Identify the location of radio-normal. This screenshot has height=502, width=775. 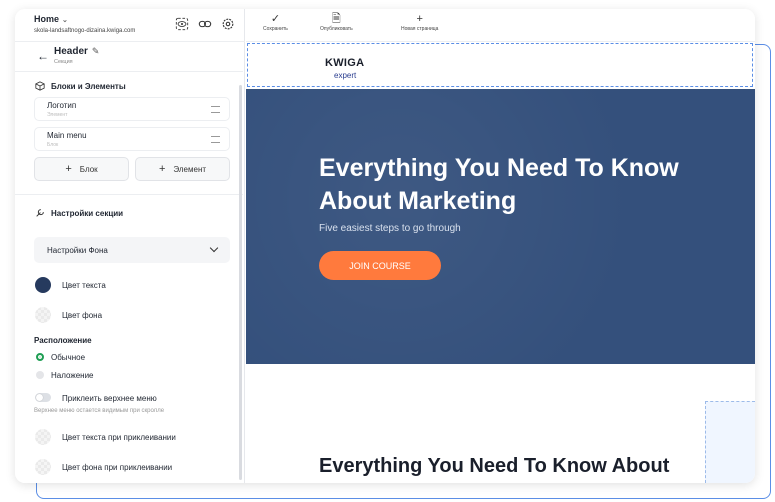
(40, 357).